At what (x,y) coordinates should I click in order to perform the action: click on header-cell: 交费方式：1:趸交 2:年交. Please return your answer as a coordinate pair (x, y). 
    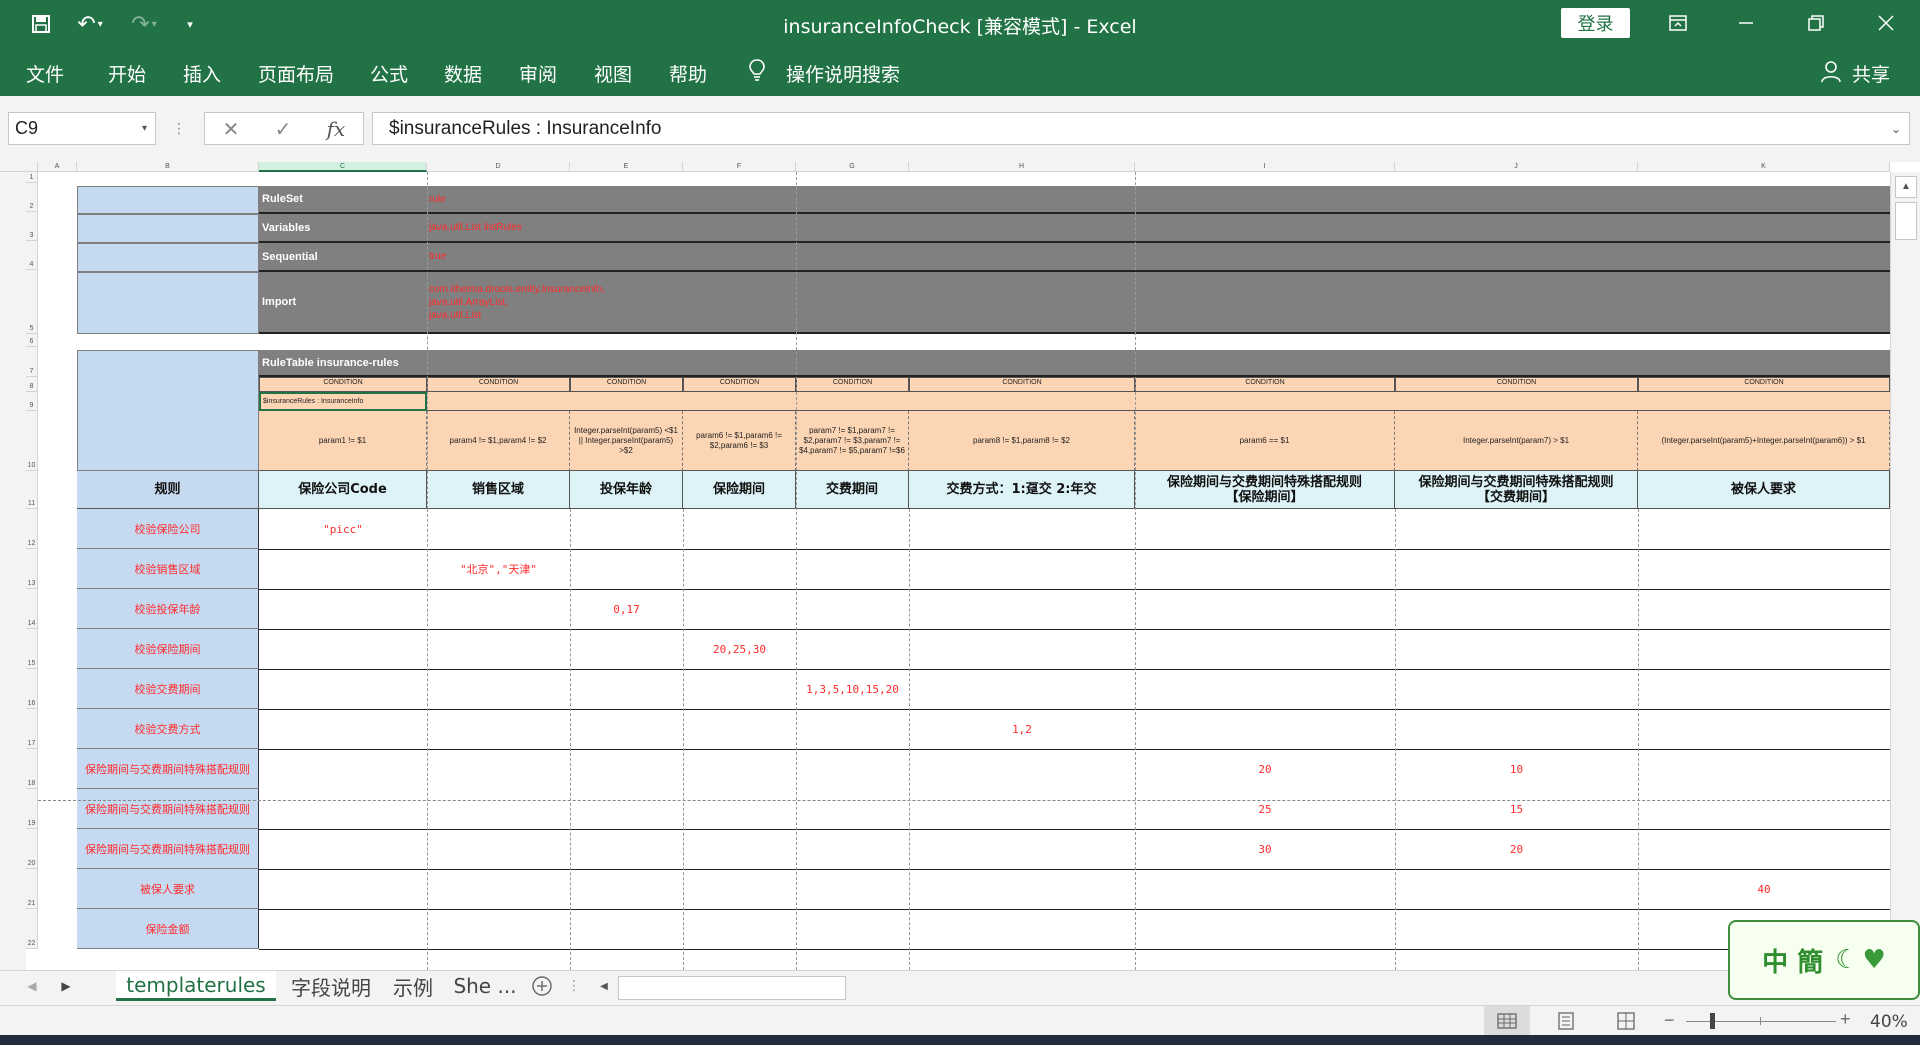
    Looking at the image, I should click on (1022, 490).